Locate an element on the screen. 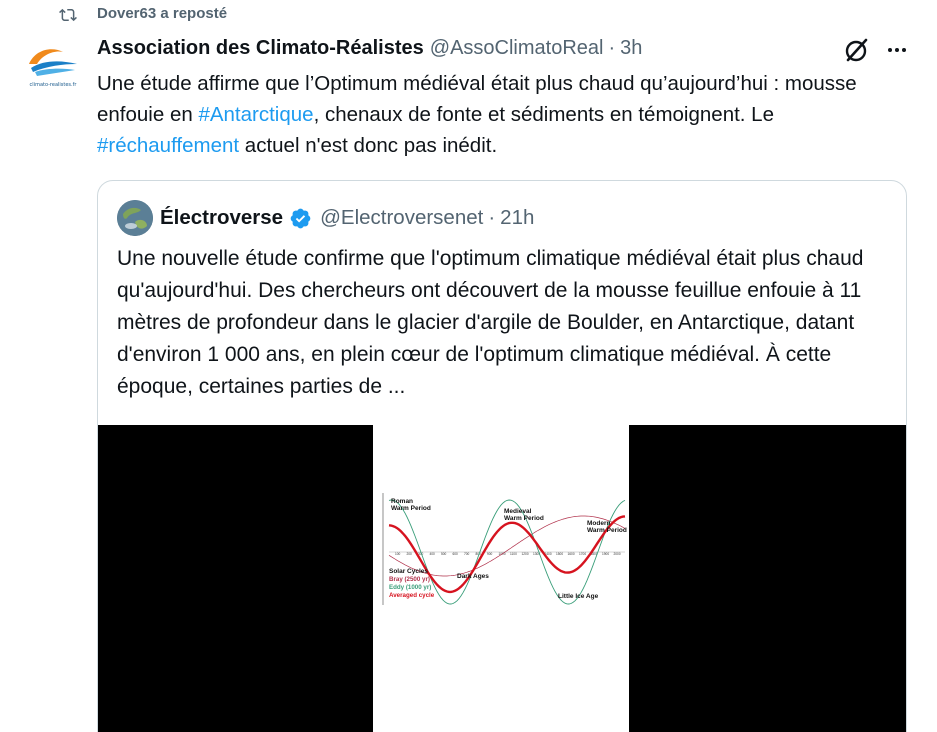 This screenshot has width=937, height=732. quoted-tweet-header: Électroverse @Electroversenet · 21h is located at coordinates (347, 218).